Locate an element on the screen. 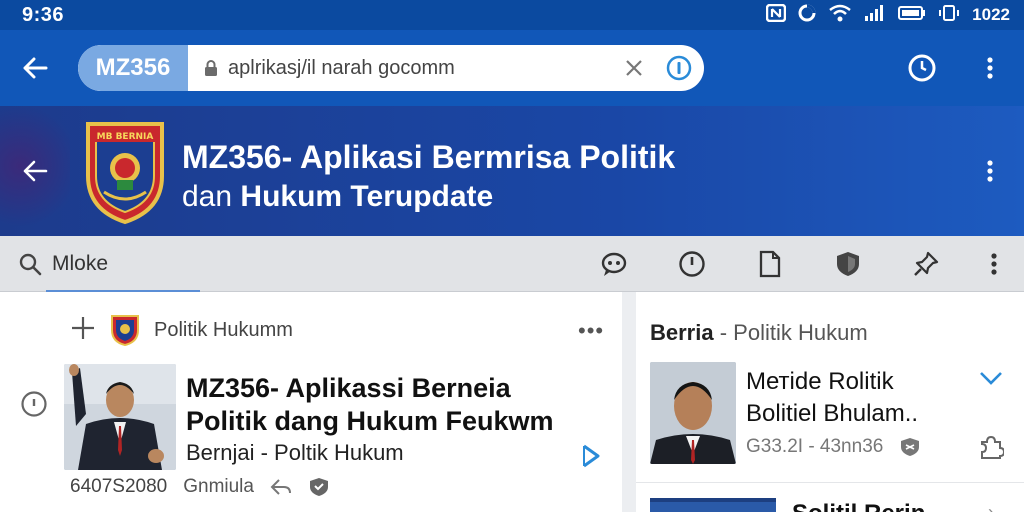 The image size is (1024, 512). article-title-line1: MZ356- Aplikassi Berneia is located at coordinates (370, 388).